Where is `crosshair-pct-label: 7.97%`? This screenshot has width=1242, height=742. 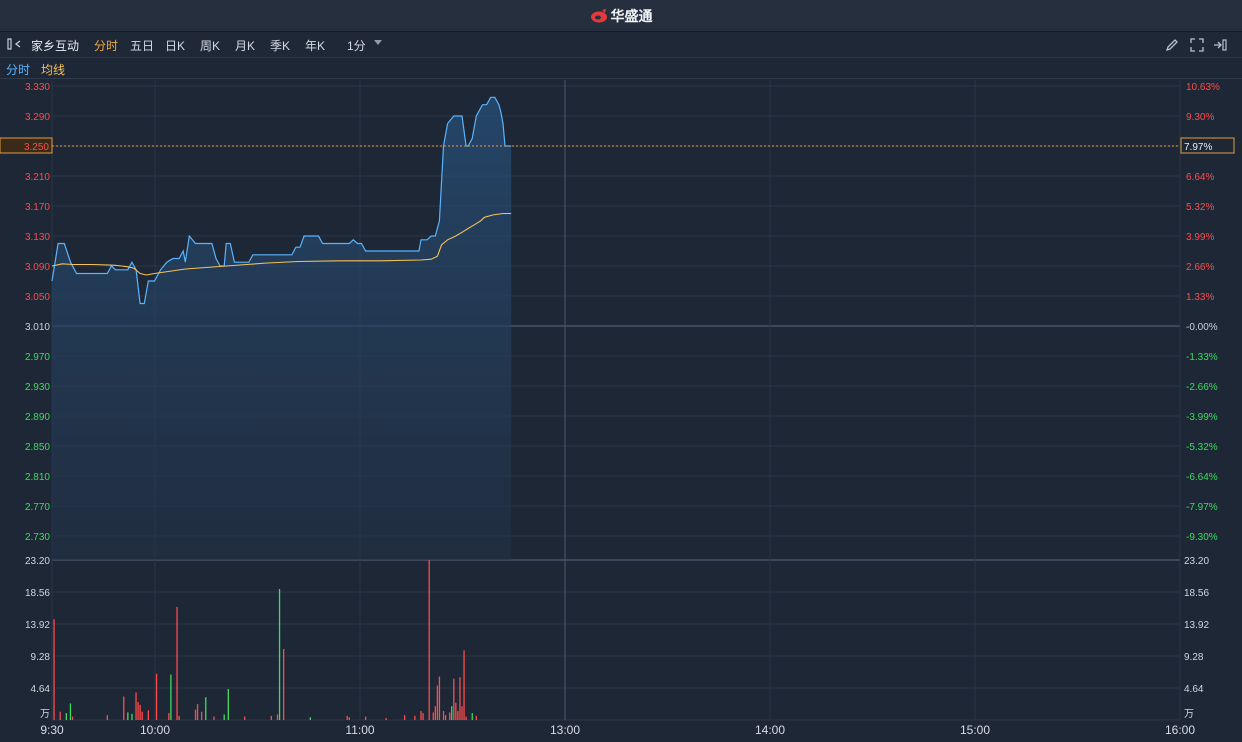 crosshair-pct-label: 7.97% is located at coordinates (1198, 147).